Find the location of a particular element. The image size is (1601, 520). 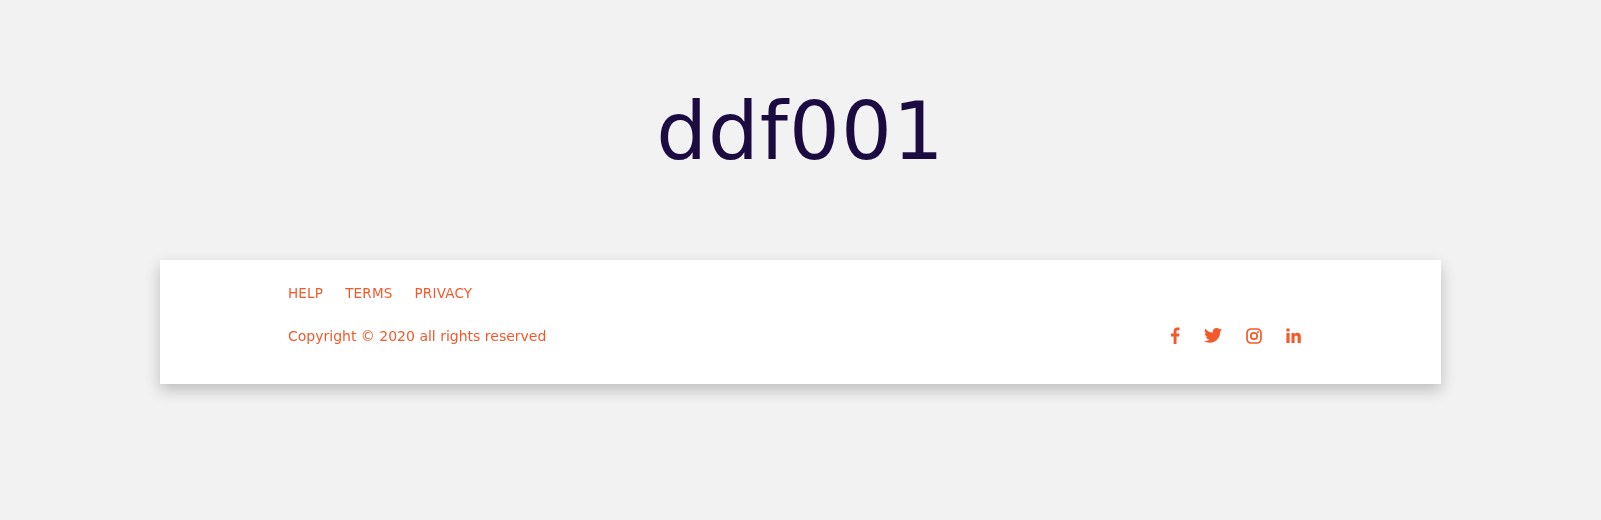

instagram-icon is located at coordinates (1254, 335).